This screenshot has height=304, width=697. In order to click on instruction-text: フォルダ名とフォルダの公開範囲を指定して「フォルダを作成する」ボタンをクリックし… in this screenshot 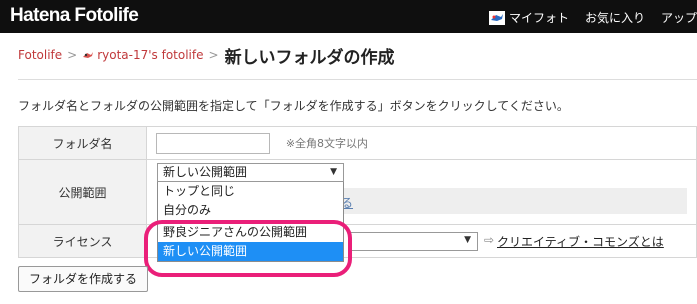, I will do `click(293, 106)`.